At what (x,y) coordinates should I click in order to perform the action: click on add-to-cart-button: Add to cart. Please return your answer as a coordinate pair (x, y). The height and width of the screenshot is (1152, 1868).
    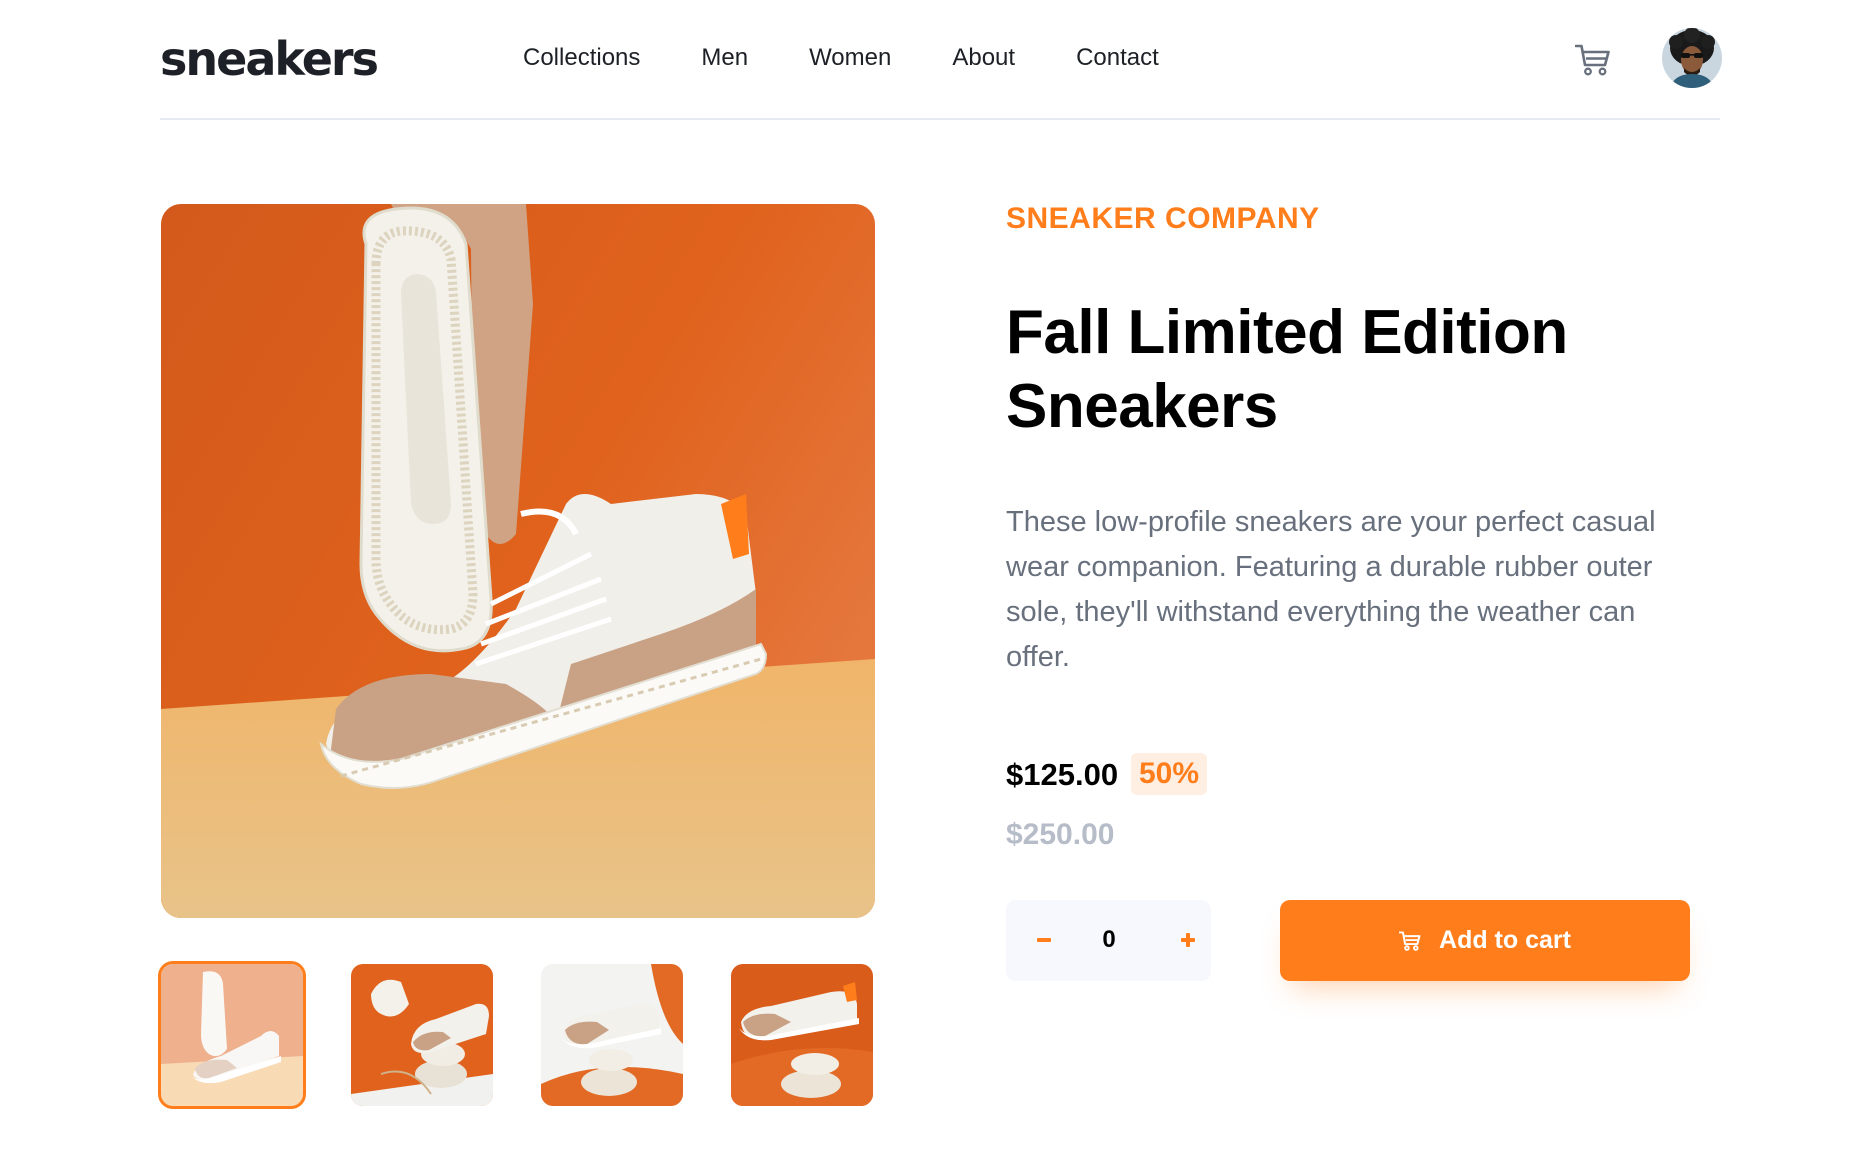
    Looking at the image, I should click on (1485, 940).